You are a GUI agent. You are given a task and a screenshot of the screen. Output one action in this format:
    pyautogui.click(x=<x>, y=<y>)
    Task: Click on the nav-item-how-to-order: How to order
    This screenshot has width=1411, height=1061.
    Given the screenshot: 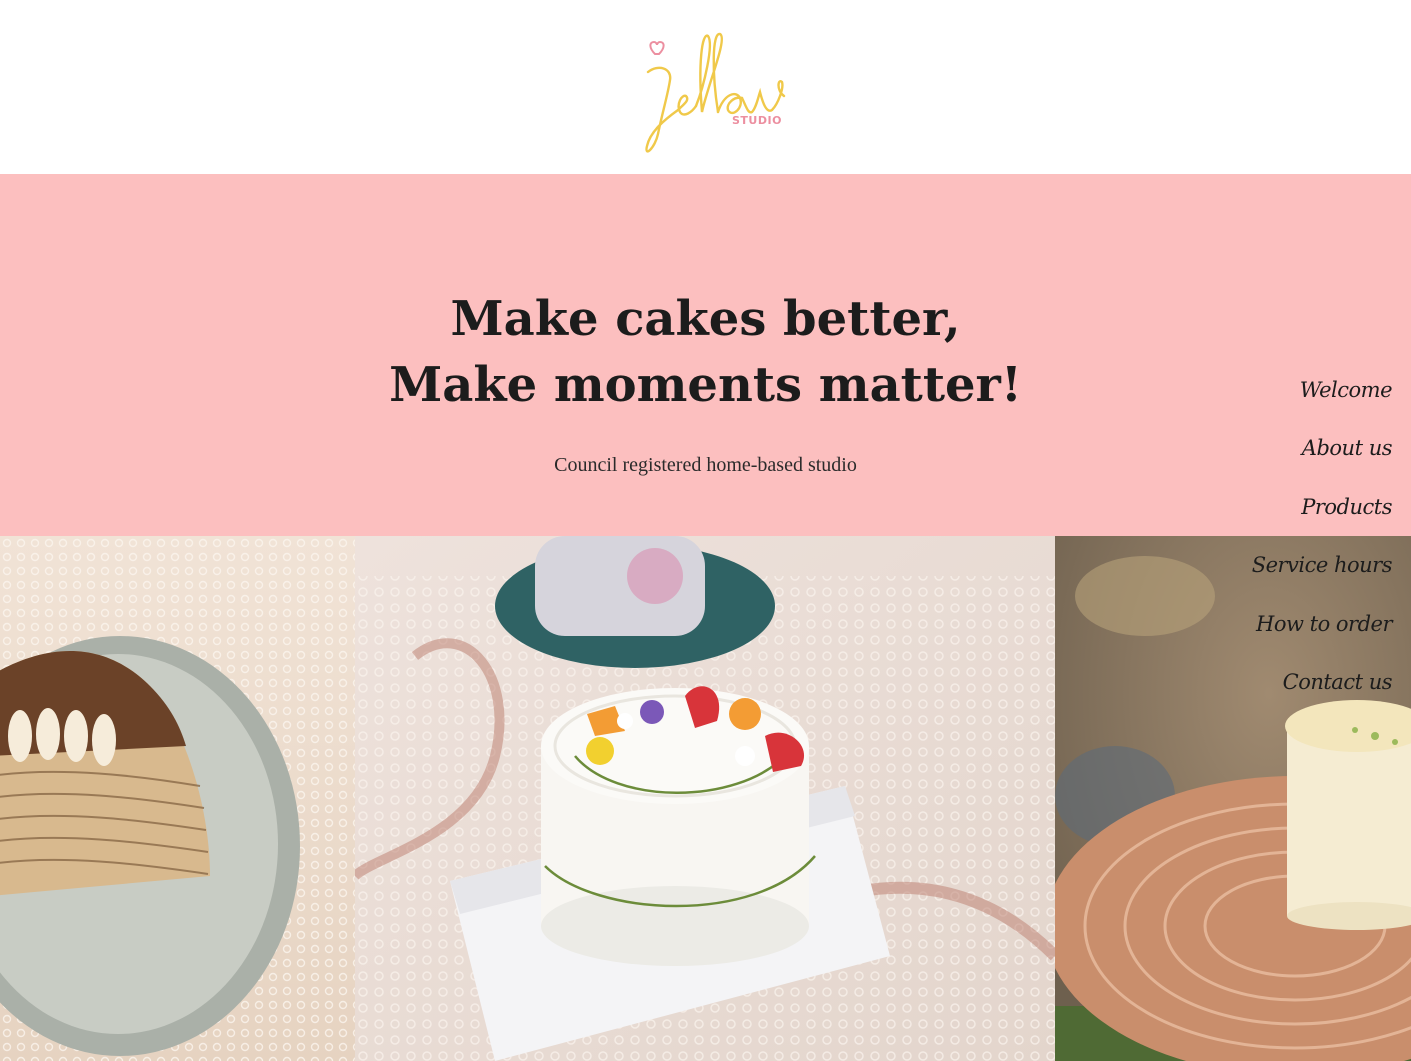 What is the action you would take?
    pyautogui.click(x=1292, y=633)
    